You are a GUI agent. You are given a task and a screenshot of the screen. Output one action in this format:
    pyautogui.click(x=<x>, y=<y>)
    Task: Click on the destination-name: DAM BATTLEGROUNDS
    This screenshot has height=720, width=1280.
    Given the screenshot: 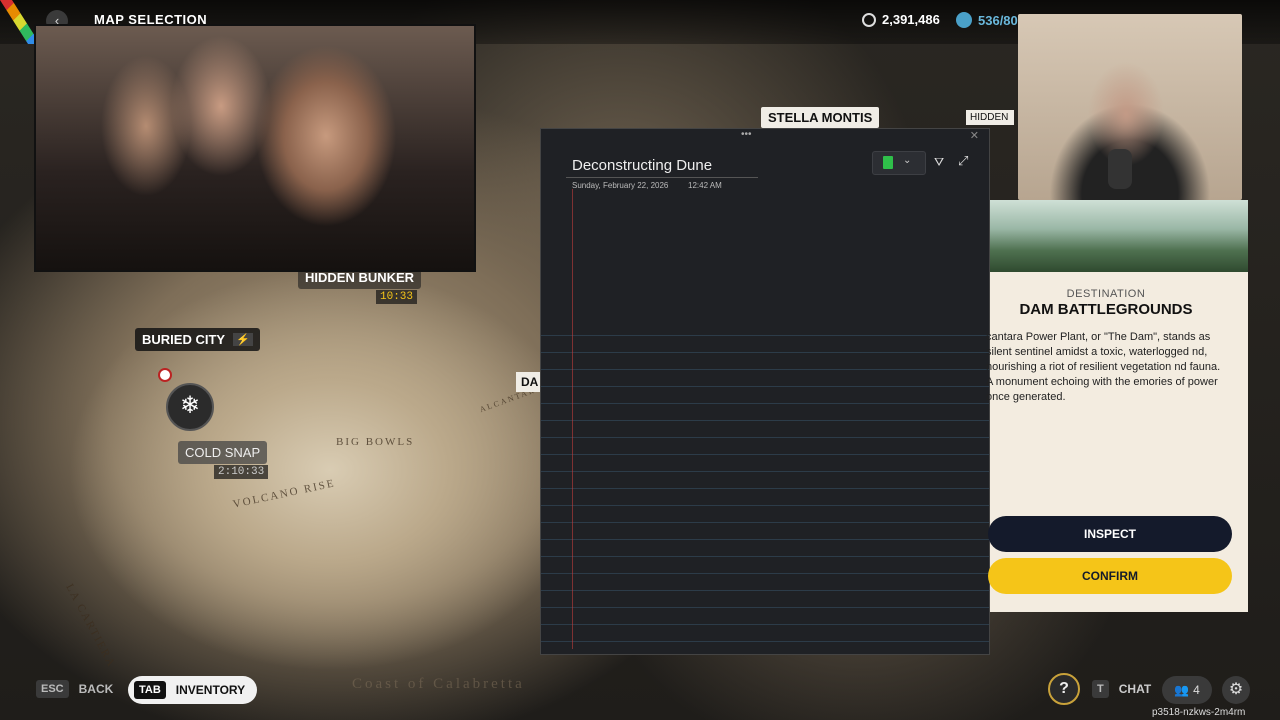 What is the action you would take?
    pyautogui.click(x=1106, y=309)
    